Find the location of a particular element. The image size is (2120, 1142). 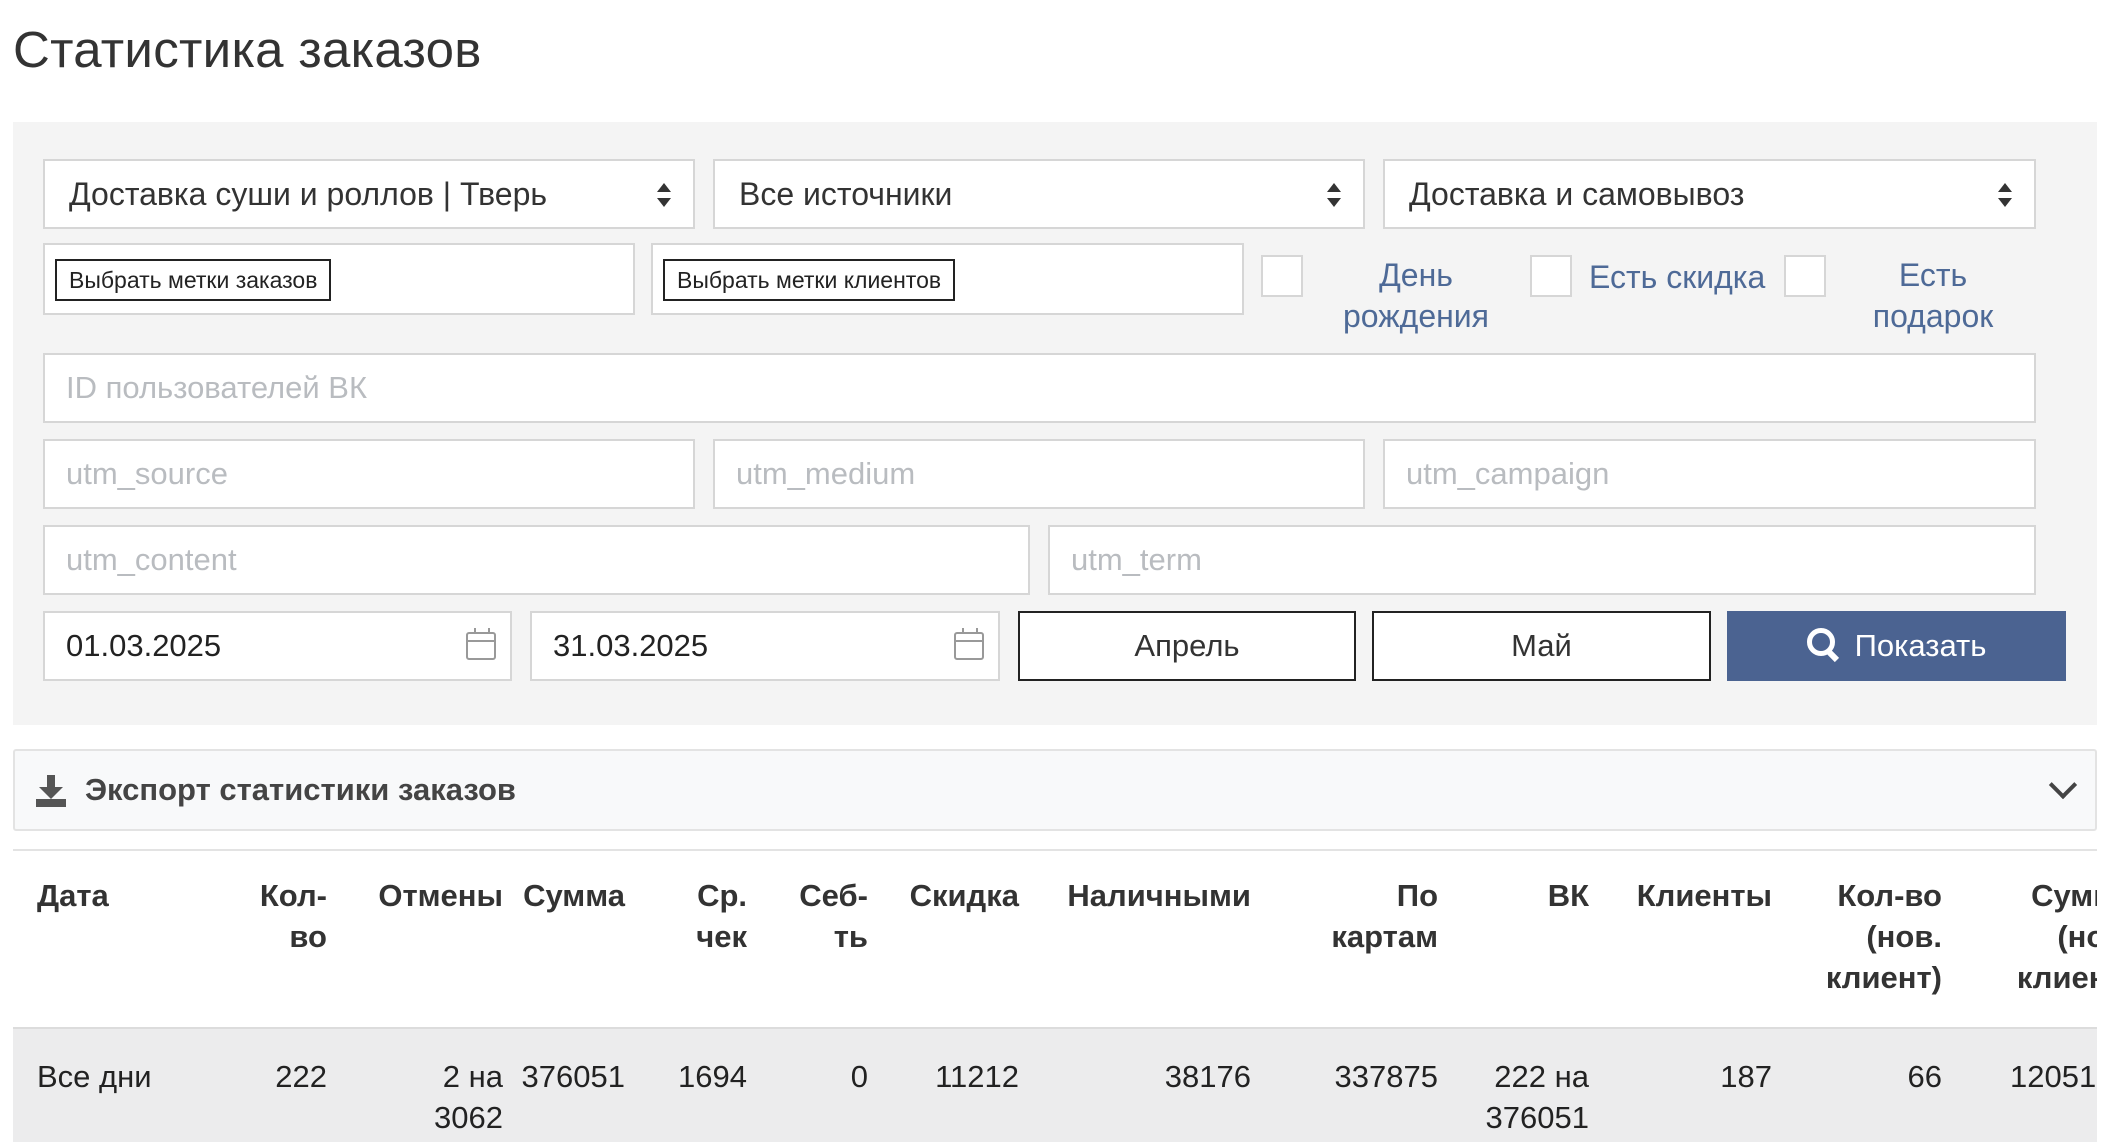

utm-term-input: utm_term is located at coordinates (1542, 560).